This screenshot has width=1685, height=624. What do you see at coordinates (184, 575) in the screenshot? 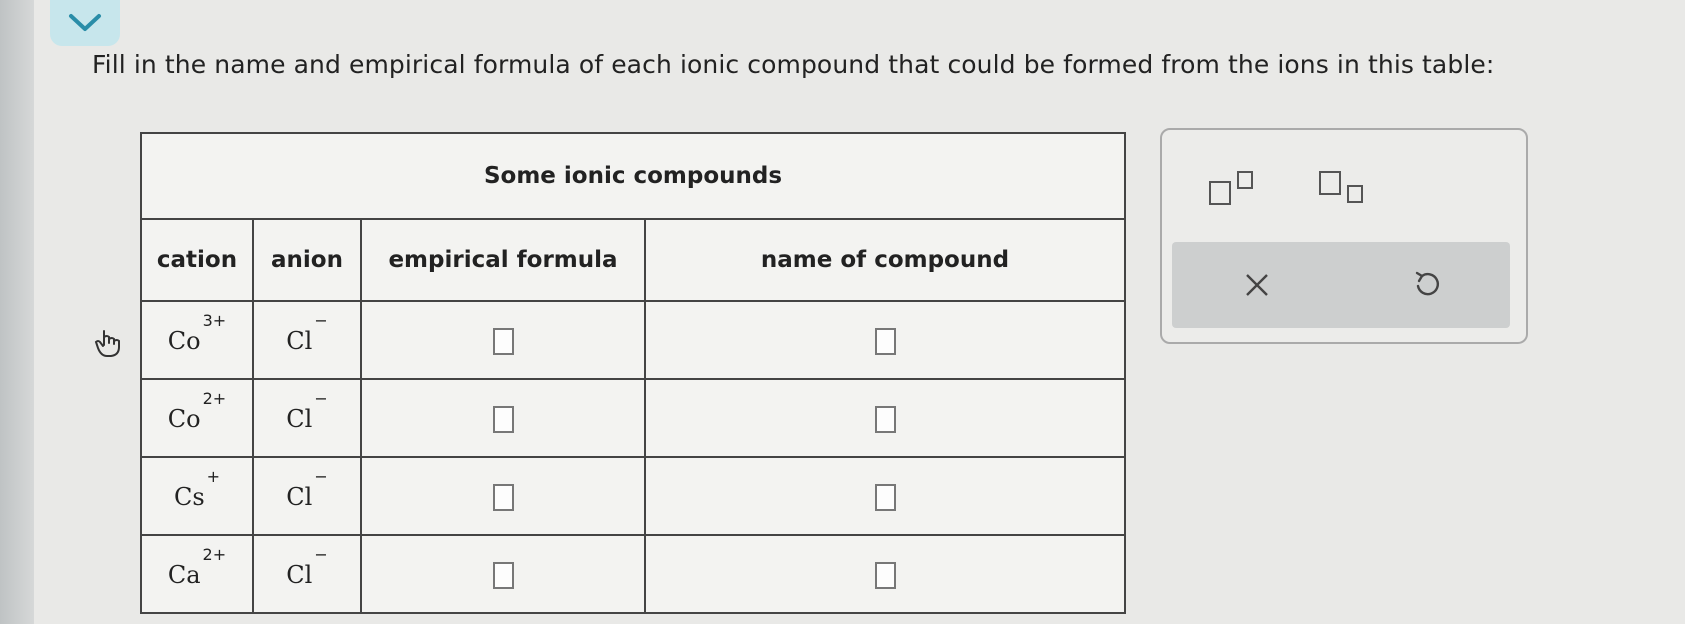
I see `cation-symbol: Ca` at bounding box center [184, 575].